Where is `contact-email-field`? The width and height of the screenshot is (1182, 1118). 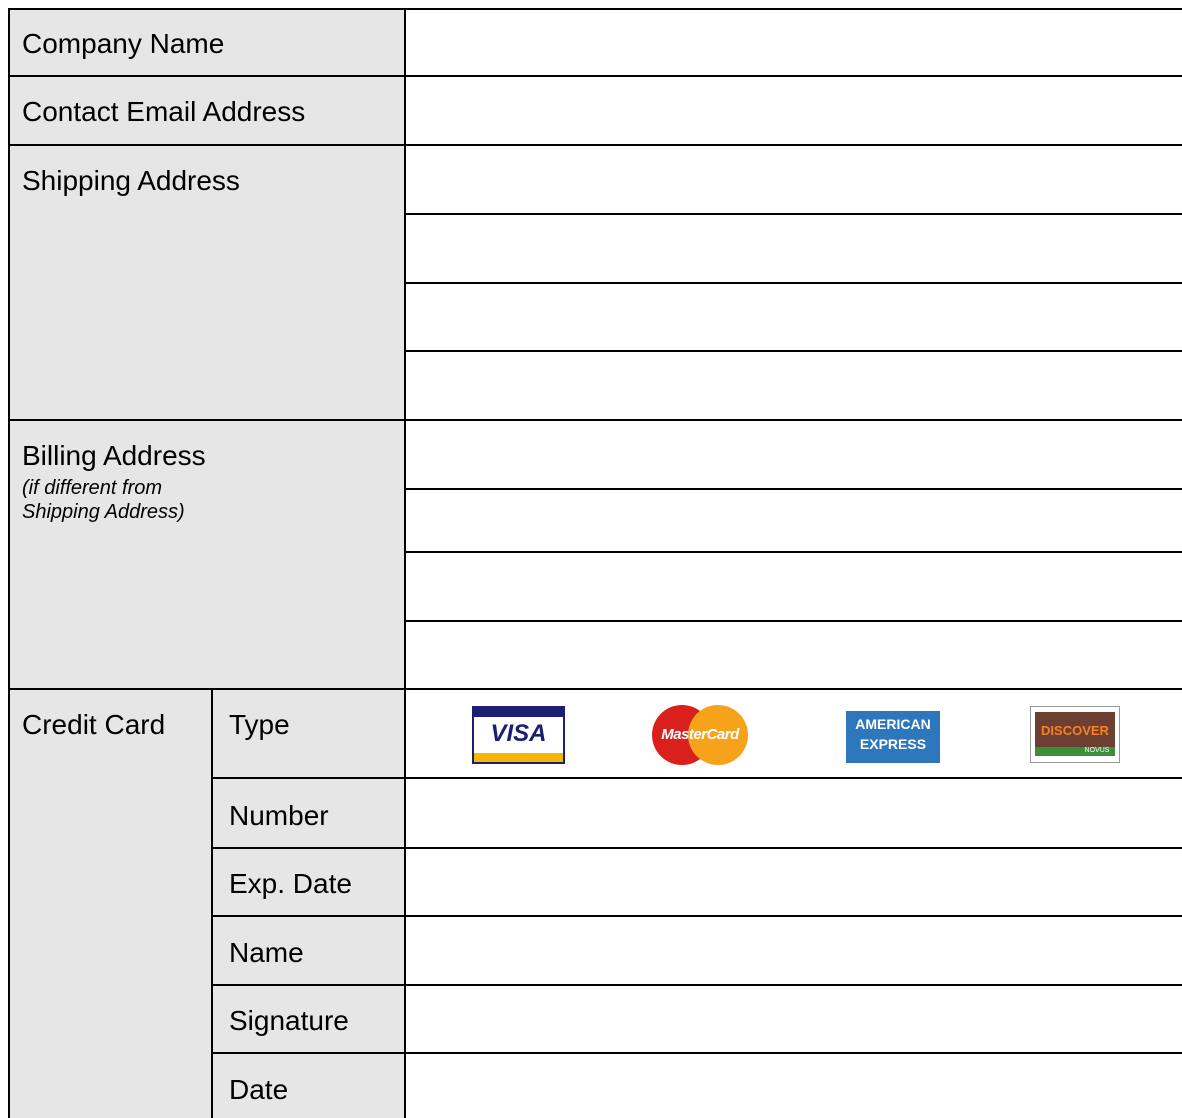 contact-email-field is located at coordinates (794, 110).